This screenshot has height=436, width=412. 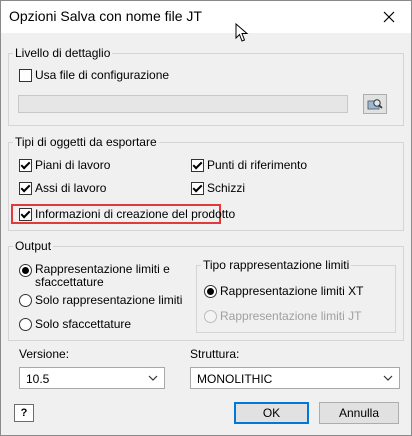 I want to click on close-icon, so click(x=388, y=17).